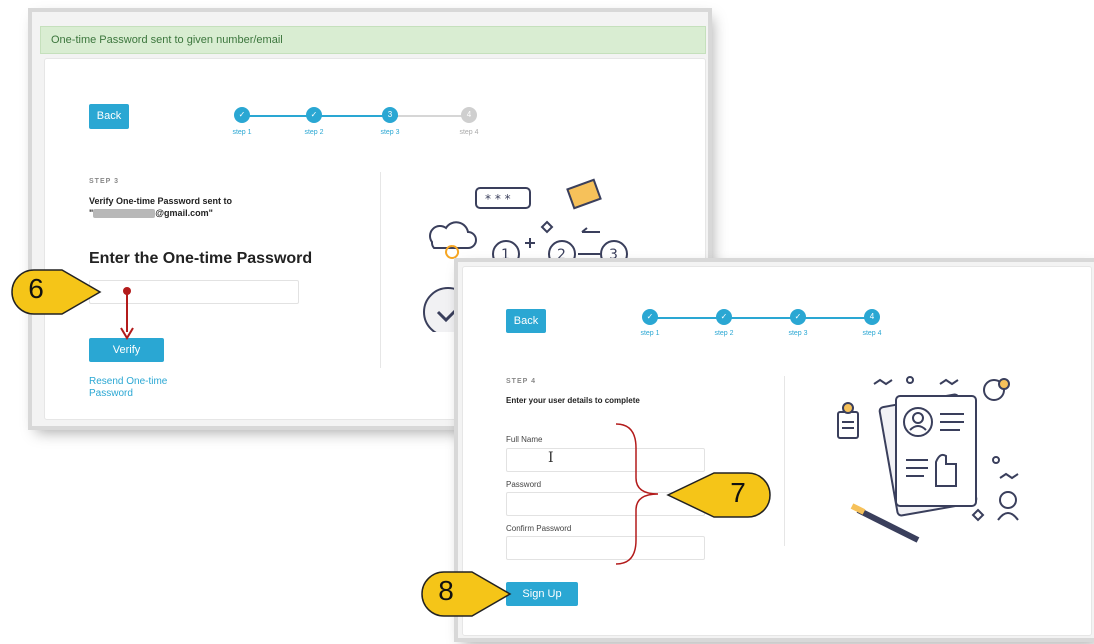 Image resolution: width=1094 pixels, height=644 pixels. I want to click on verify-line-1: Verify One-time Password sent to, so click(161, 201).